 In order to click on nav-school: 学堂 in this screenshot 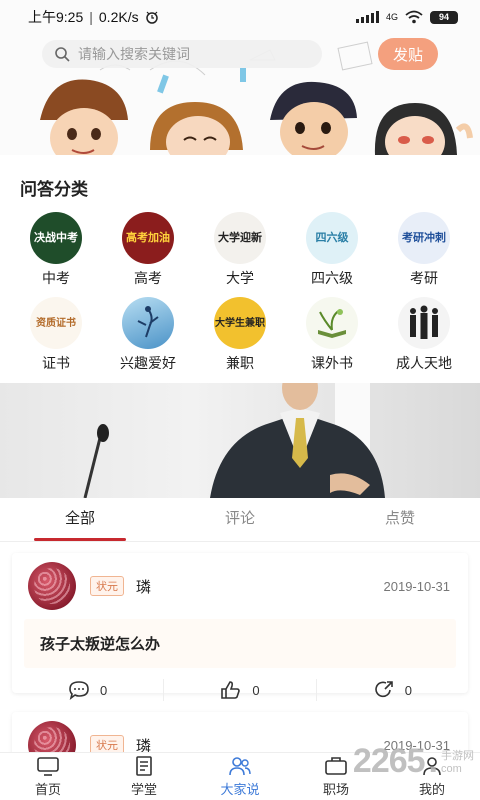, I will do `click(144, 776)`.